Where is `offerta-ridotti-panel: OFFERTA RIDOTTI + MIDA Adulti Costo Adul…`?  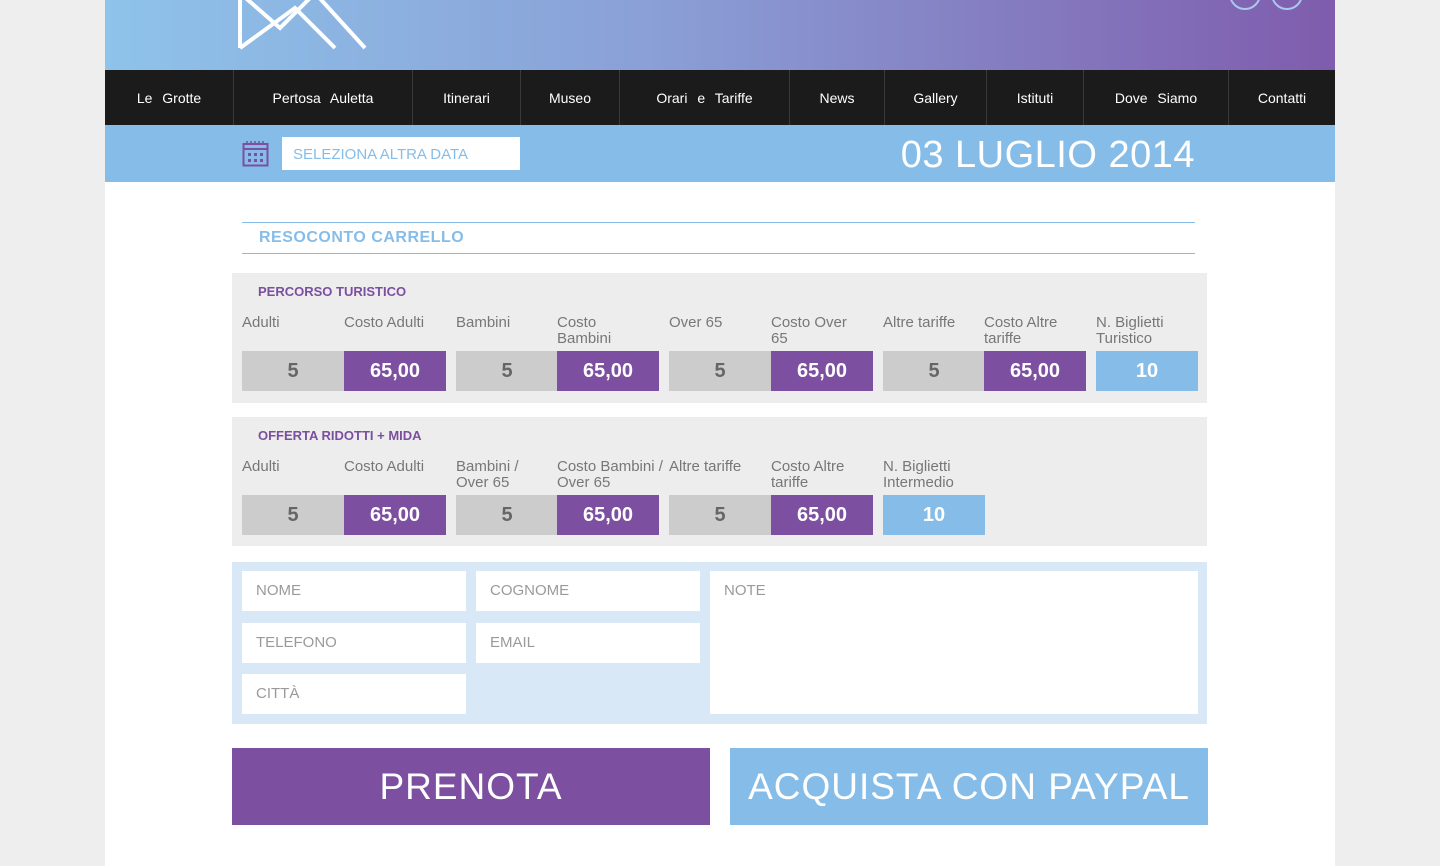
offerta-ridotti-panel: OFFERTA RIDOTTI + MIDA Adulti Costo Adul… is located at coordinates (719, 481).